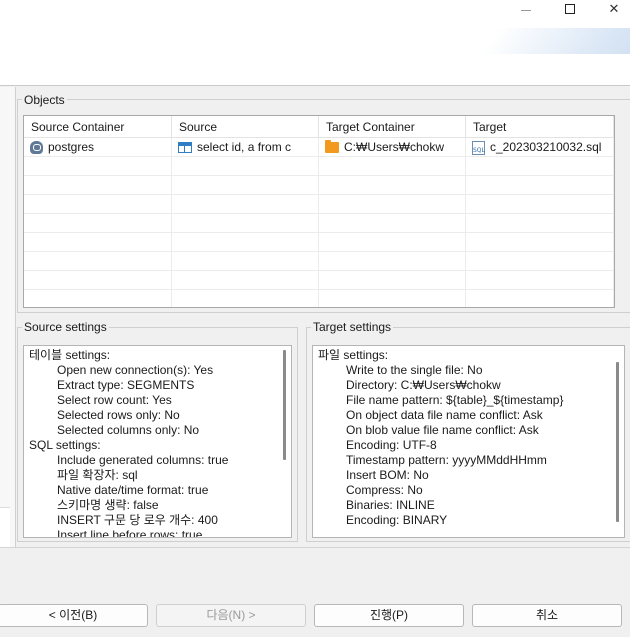  I want to click on cell-source: select id, a from c, so click(245, 147).